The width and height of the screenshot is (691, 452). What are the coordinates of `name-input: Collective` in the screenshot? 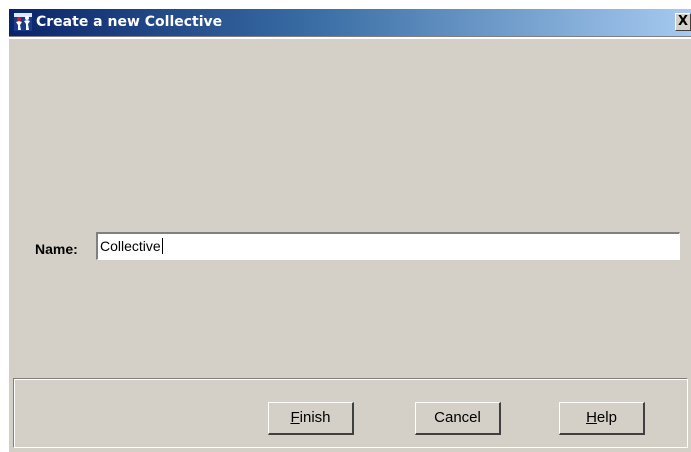 It's located at (388, 246).